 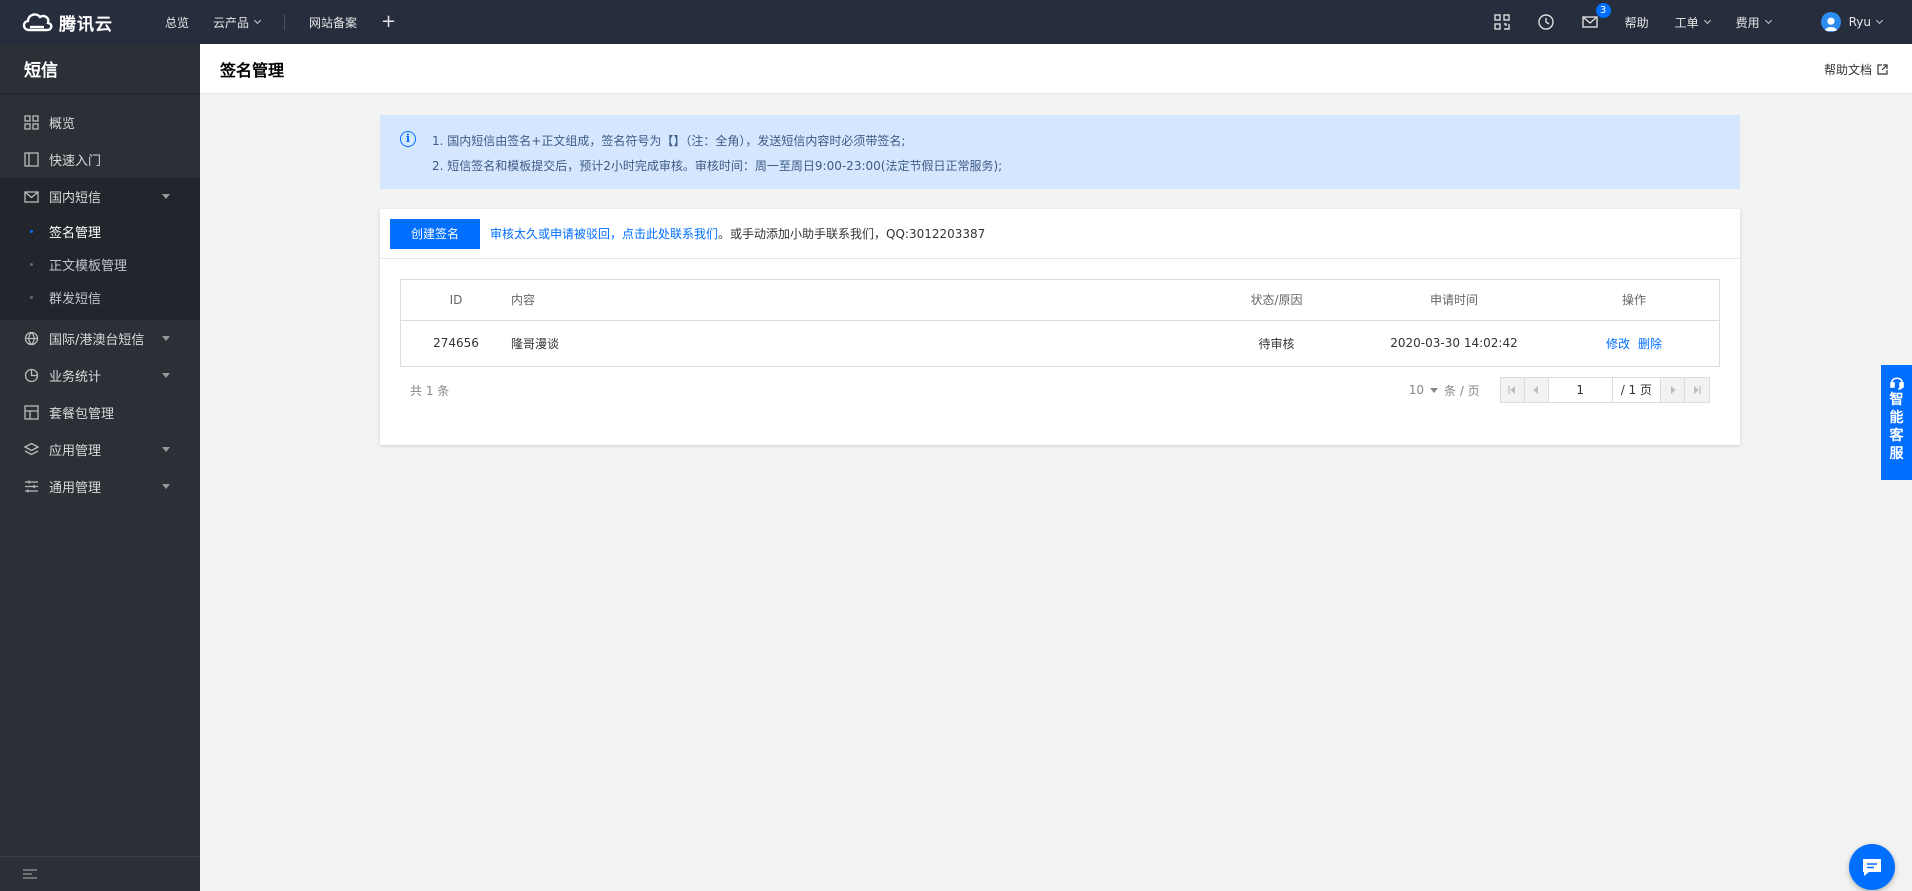 I want to click on edit-link: 修改, so click(x=1618, y=344).